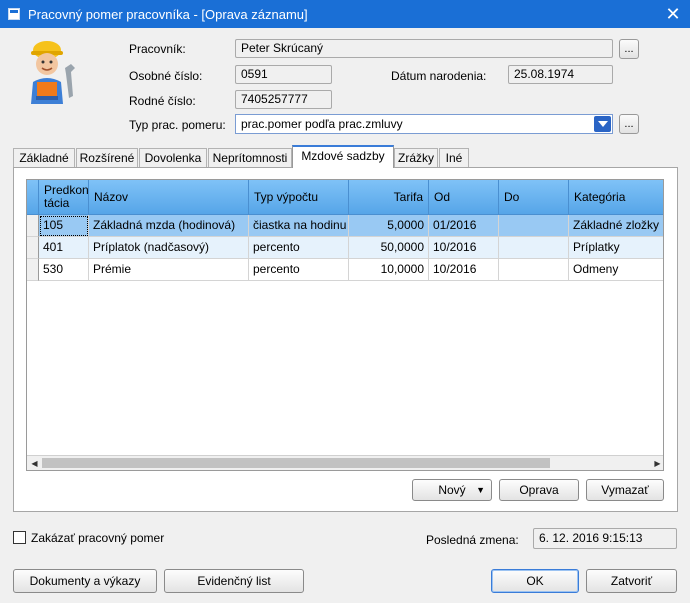 This screenshot has width=690, height=603. I want to click on new-button: Nový ▼, so click(452, 490).